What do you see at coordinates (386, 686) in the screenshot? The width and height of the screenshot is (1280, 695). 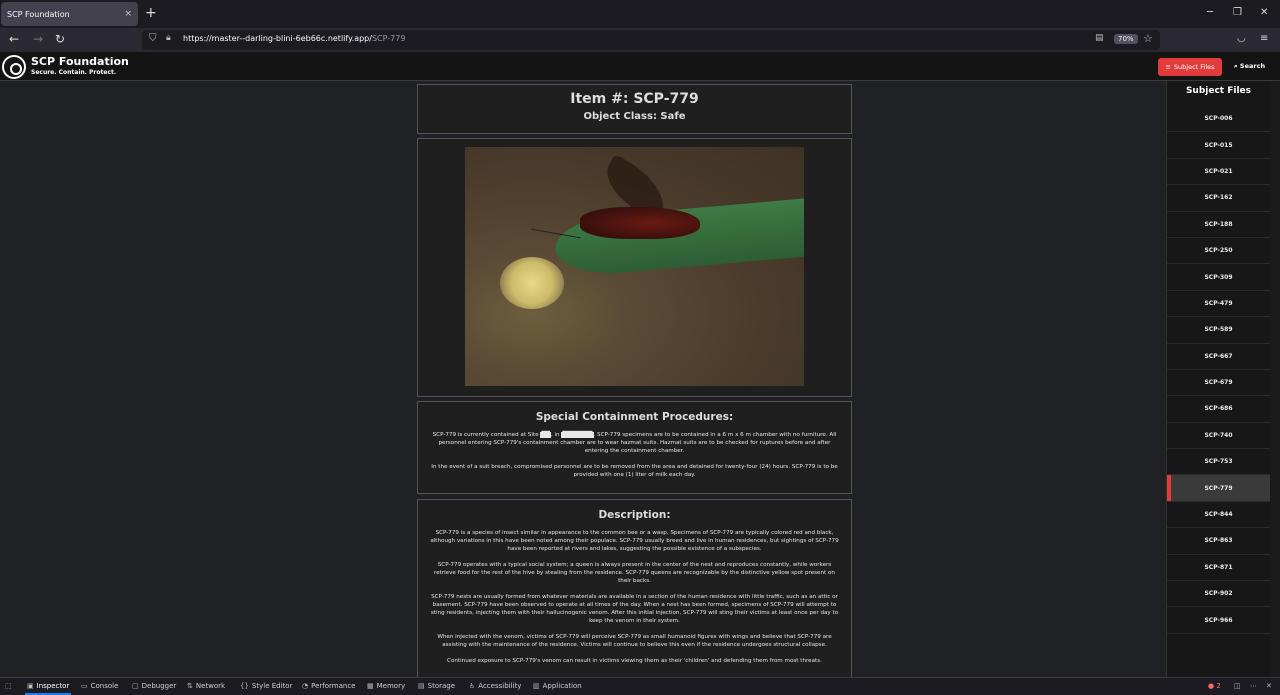 I see `devtools-tab-memory: ▦ Memory` at bounding box center [386, 686].